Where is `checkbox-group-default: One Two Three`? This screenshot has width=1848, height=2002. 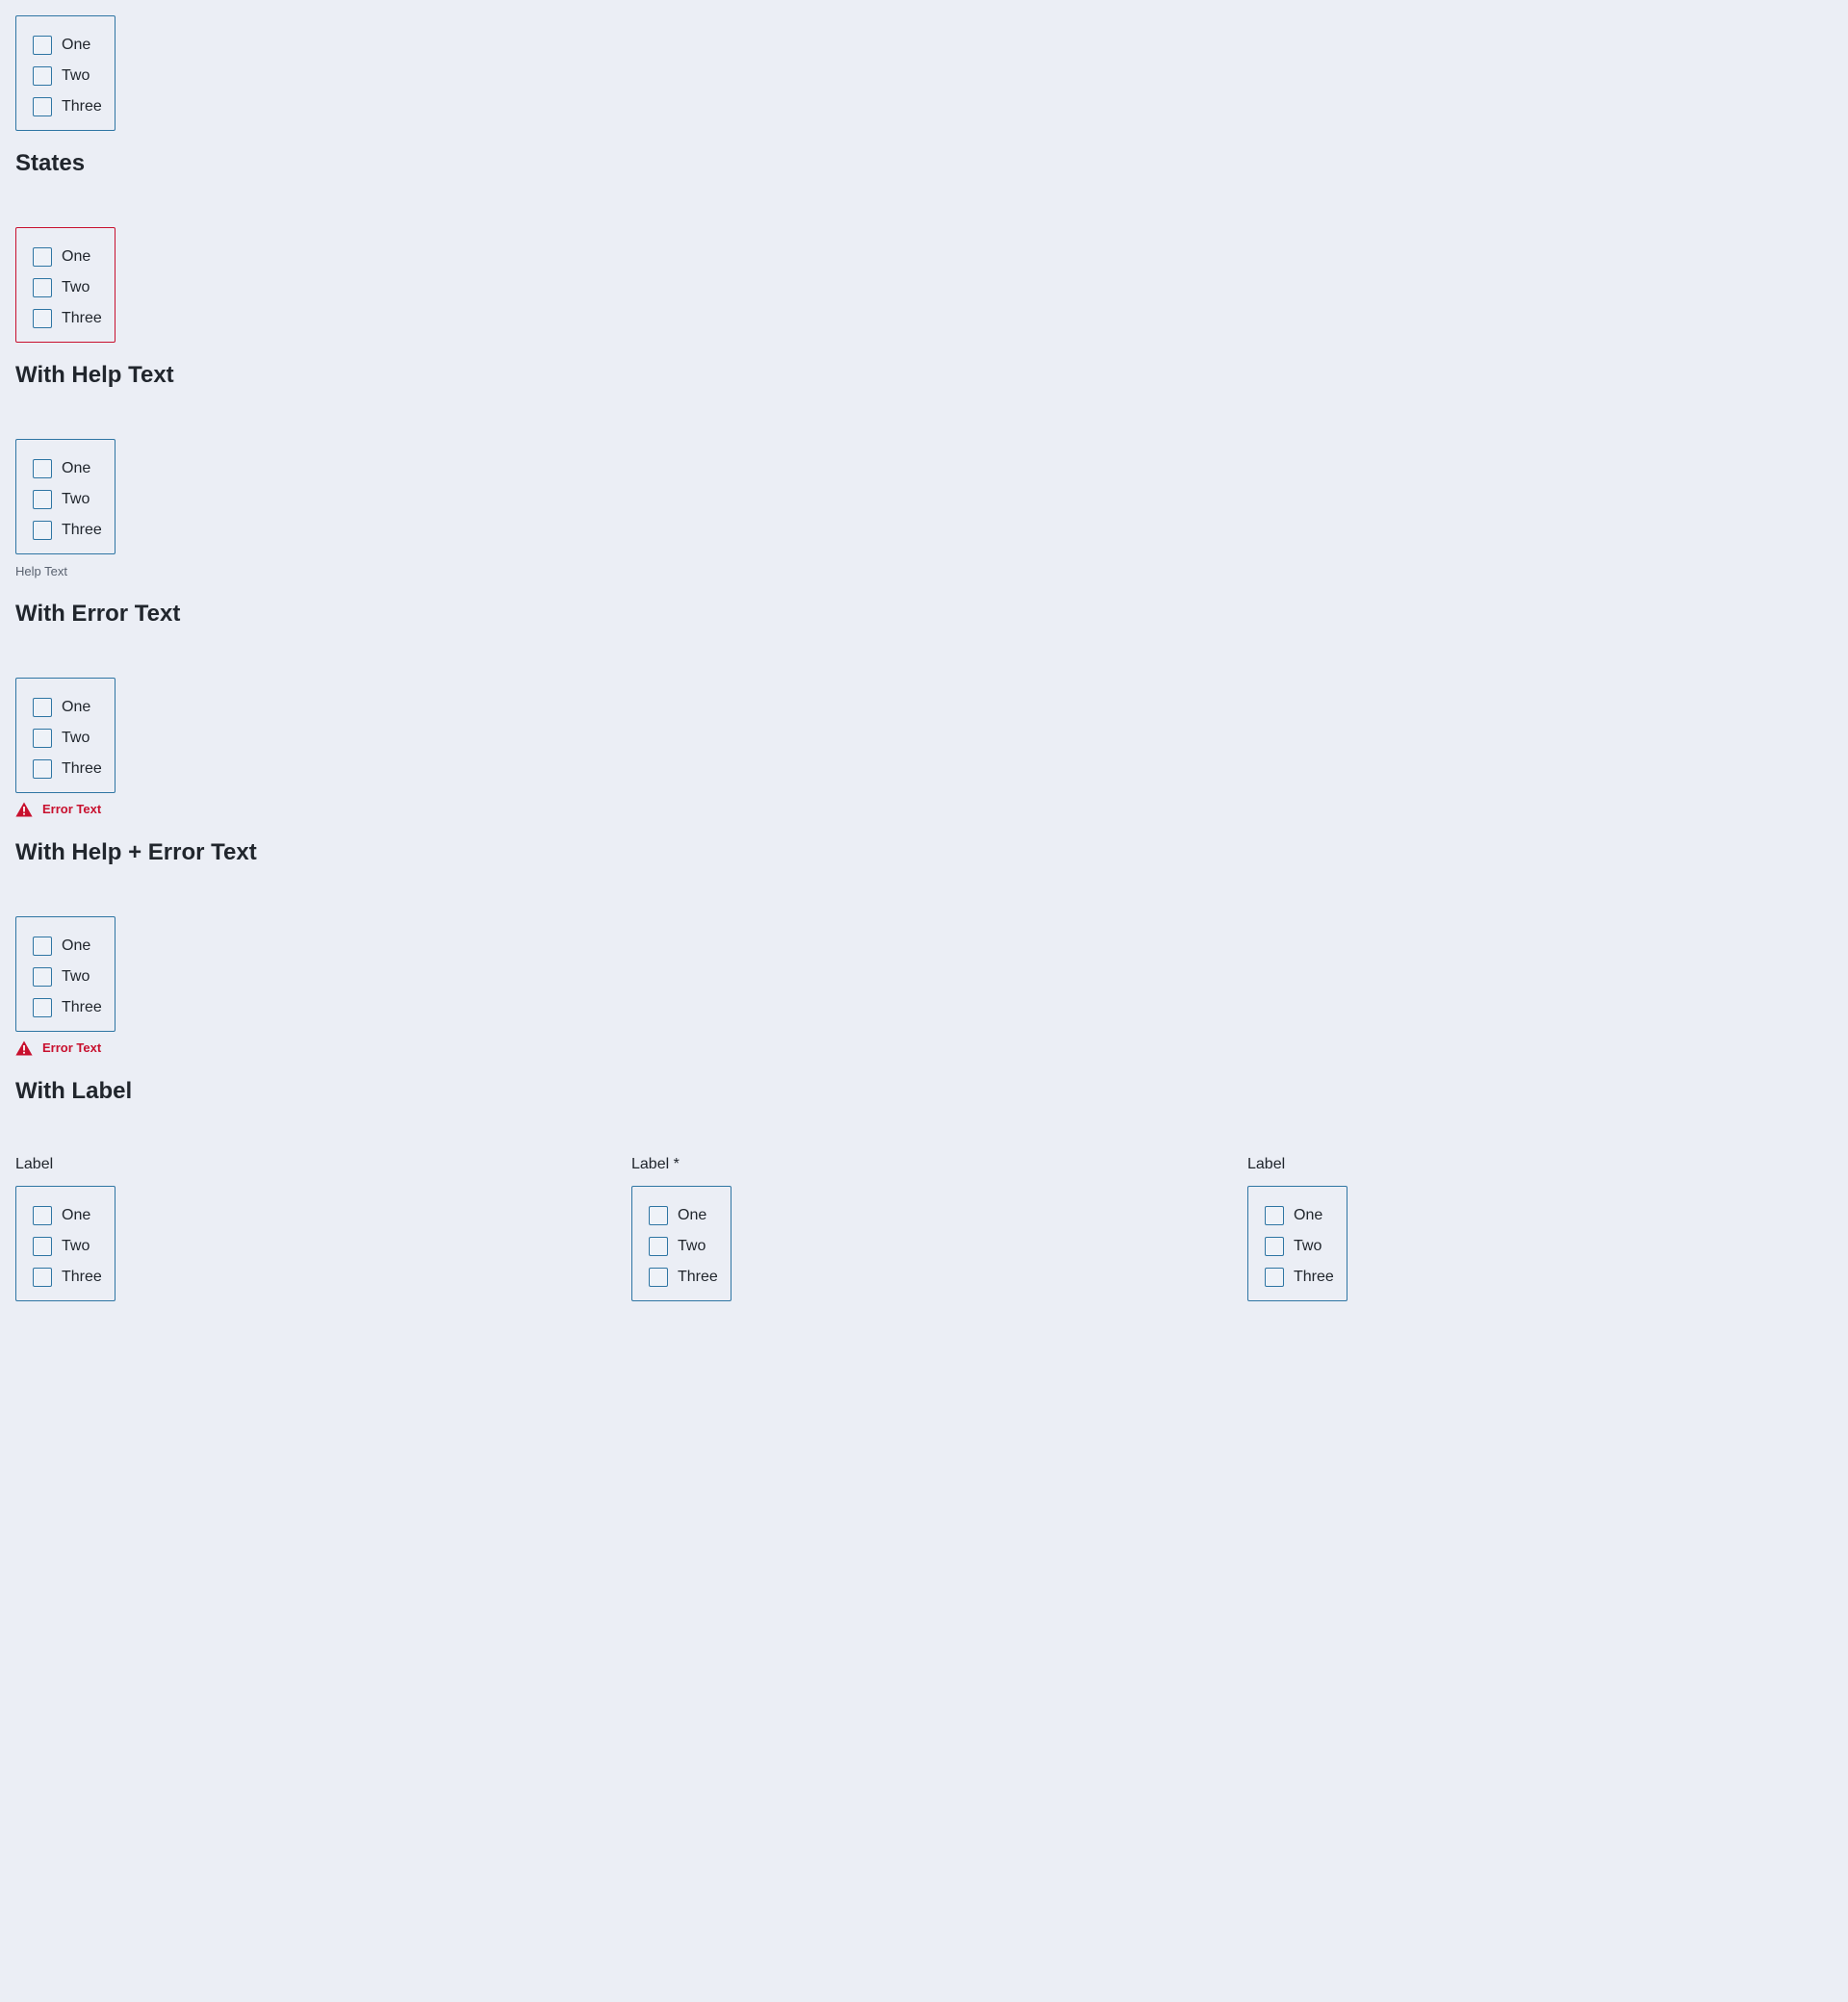 checkbox-group-default: One Two Three is located at coordinates (65, 73).